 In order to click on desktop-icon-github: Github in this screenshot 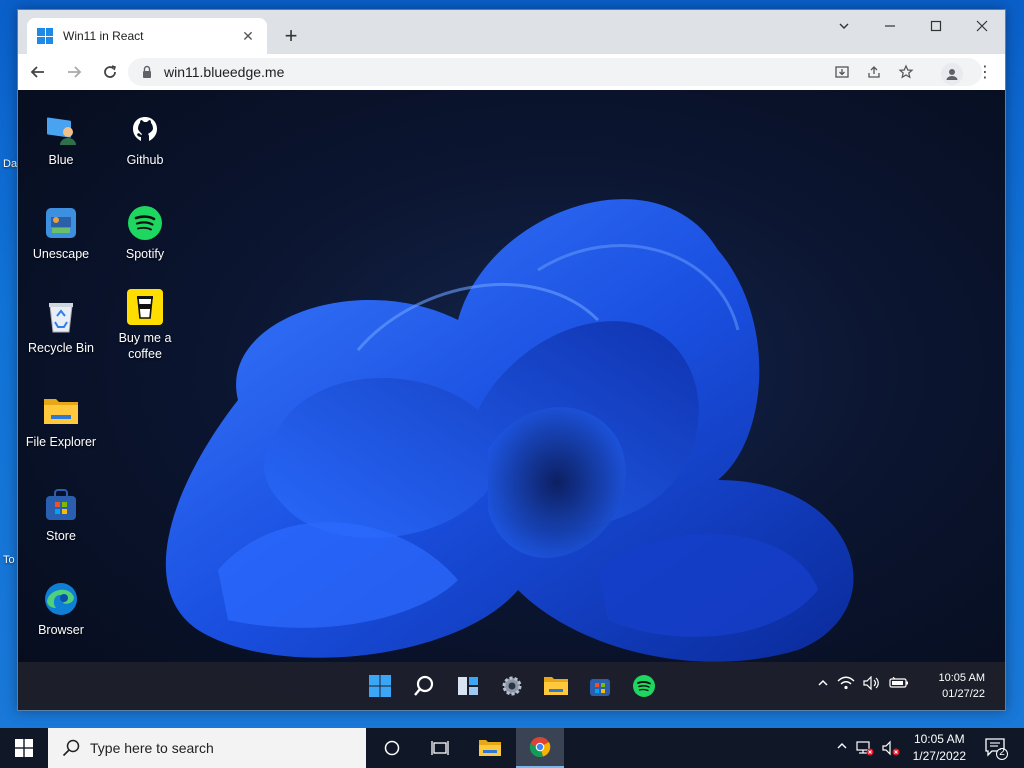, I will do `click(145, 139)`.